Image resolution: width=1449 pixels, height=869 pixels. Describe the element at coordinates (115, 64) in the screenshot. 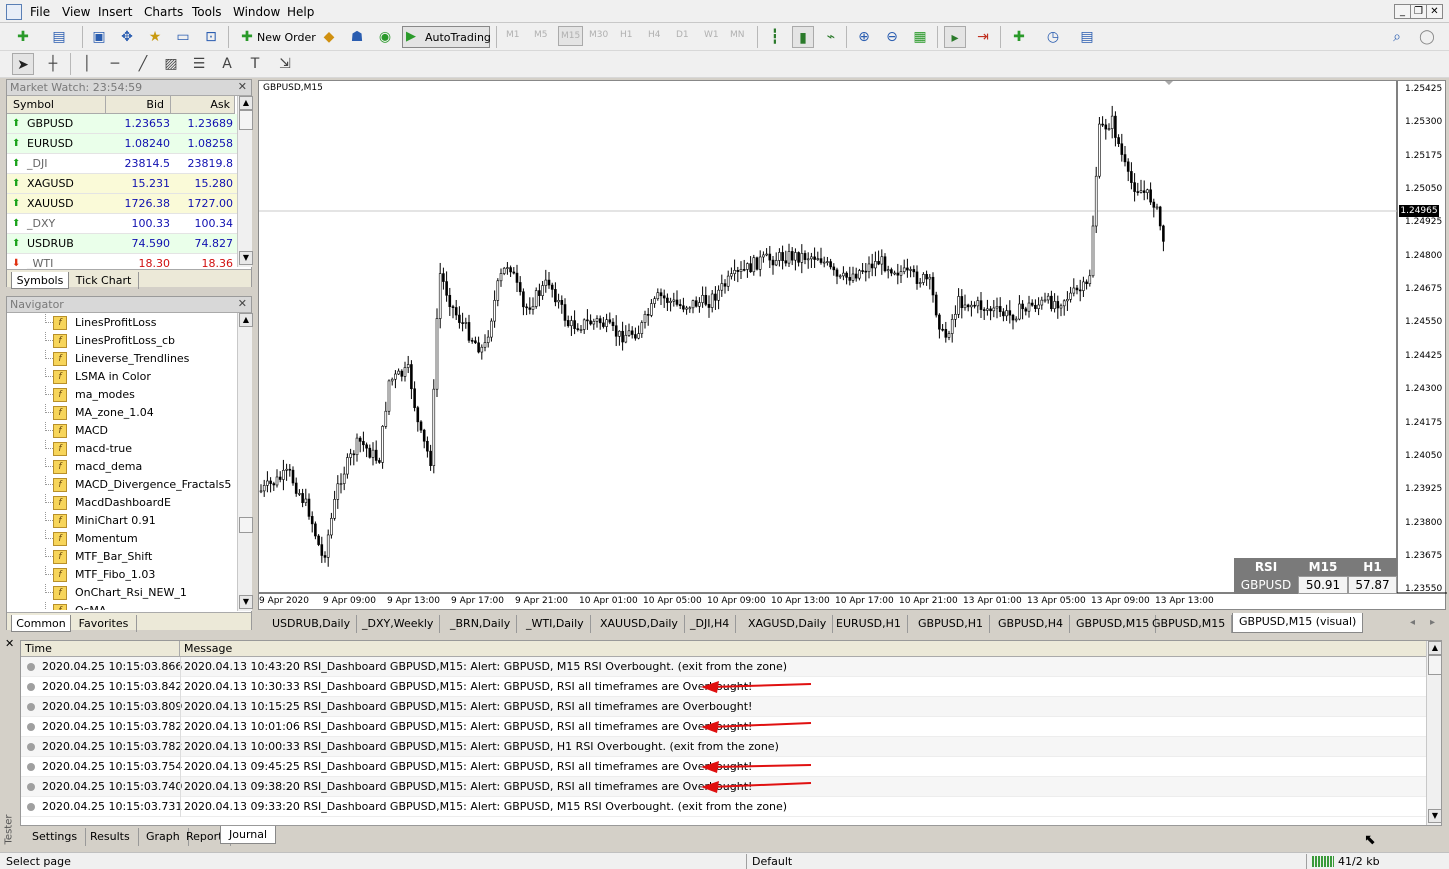

I see `horizontal-line-icon: ─` at that location.